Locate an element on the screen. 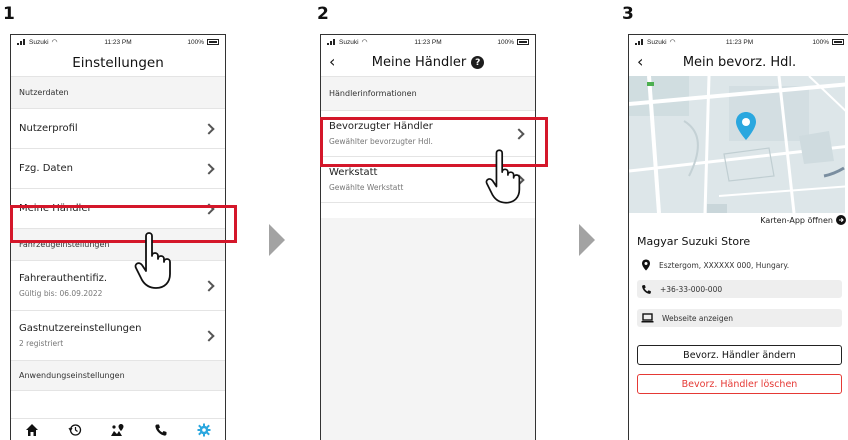 Image resolution: width=848 pixels, height=440 pixels. location-marker-icon is located at coordinates (646, 265).